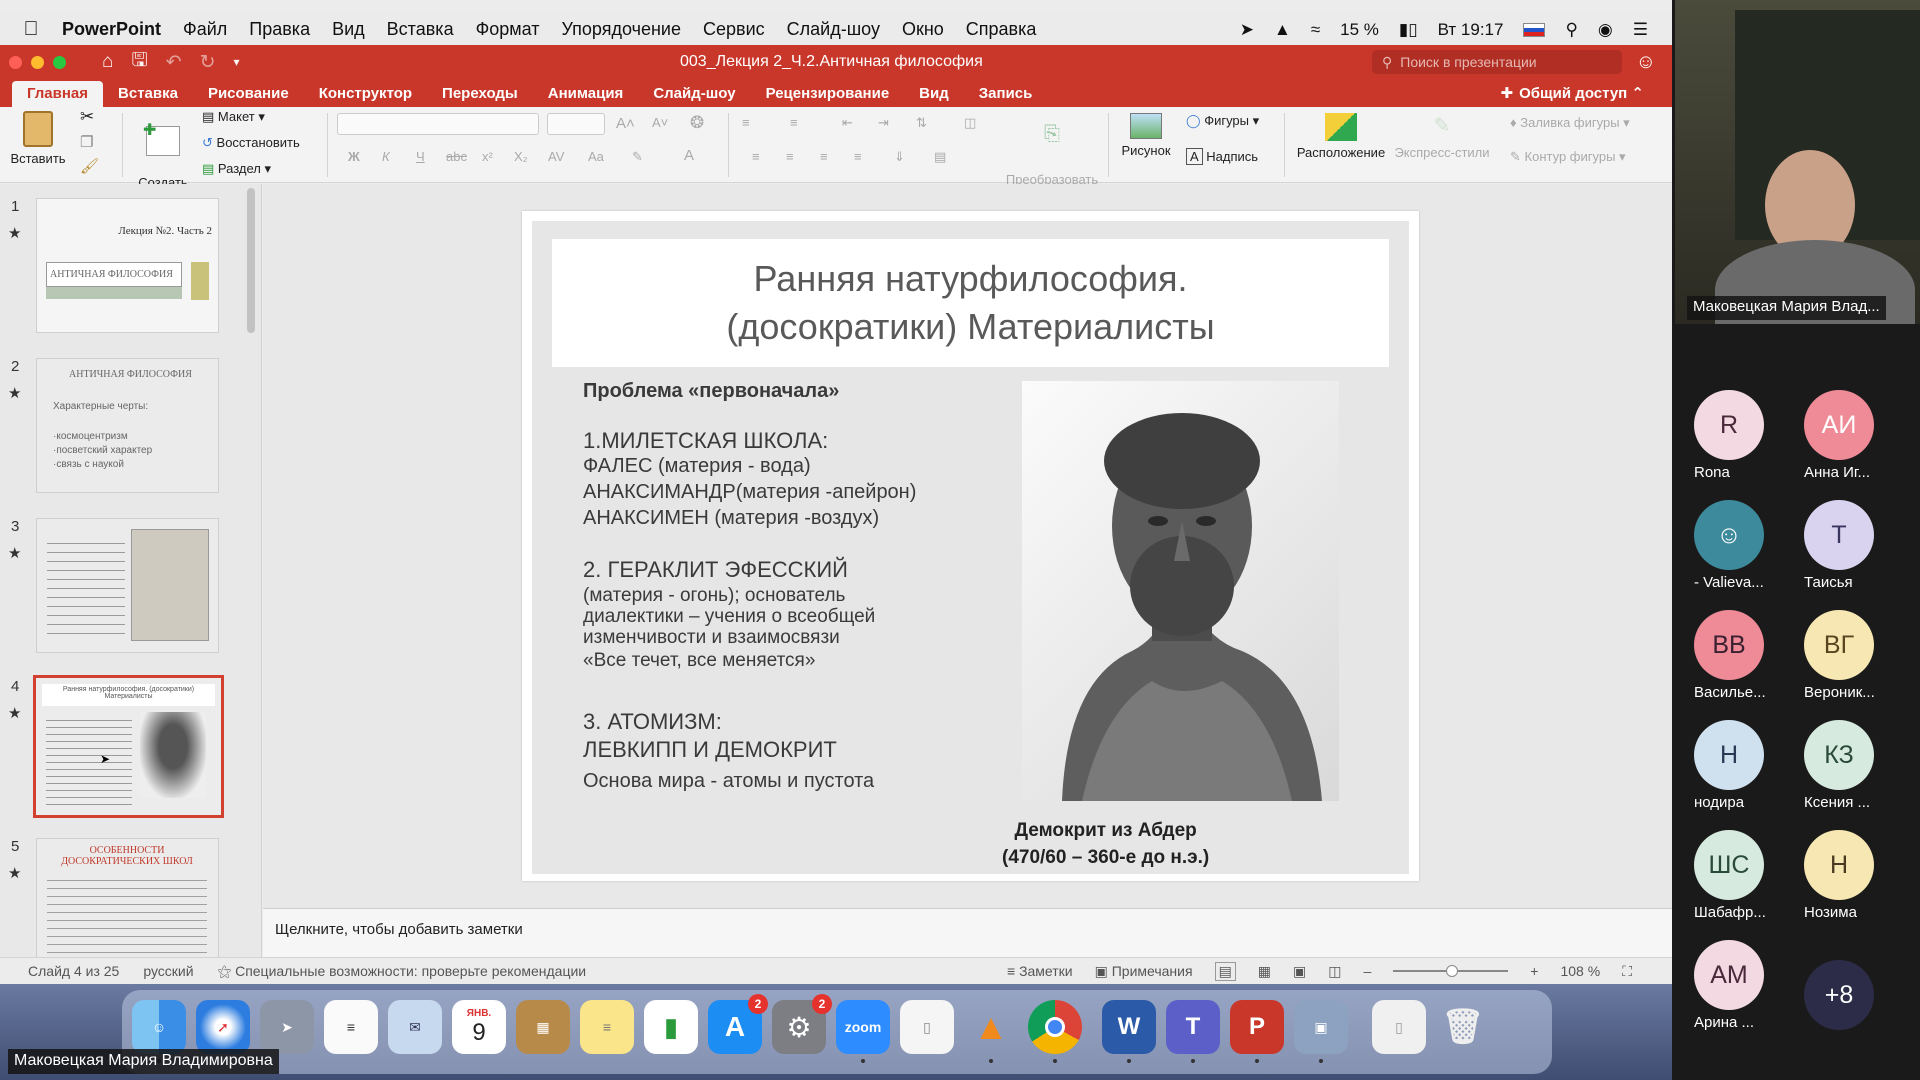 This screenshot has height=1080, width=1920. What do you see at coordinates (248, 94) in the screenshot?
I see `tab-draw: Рисование` at bounding box center [248, 94].